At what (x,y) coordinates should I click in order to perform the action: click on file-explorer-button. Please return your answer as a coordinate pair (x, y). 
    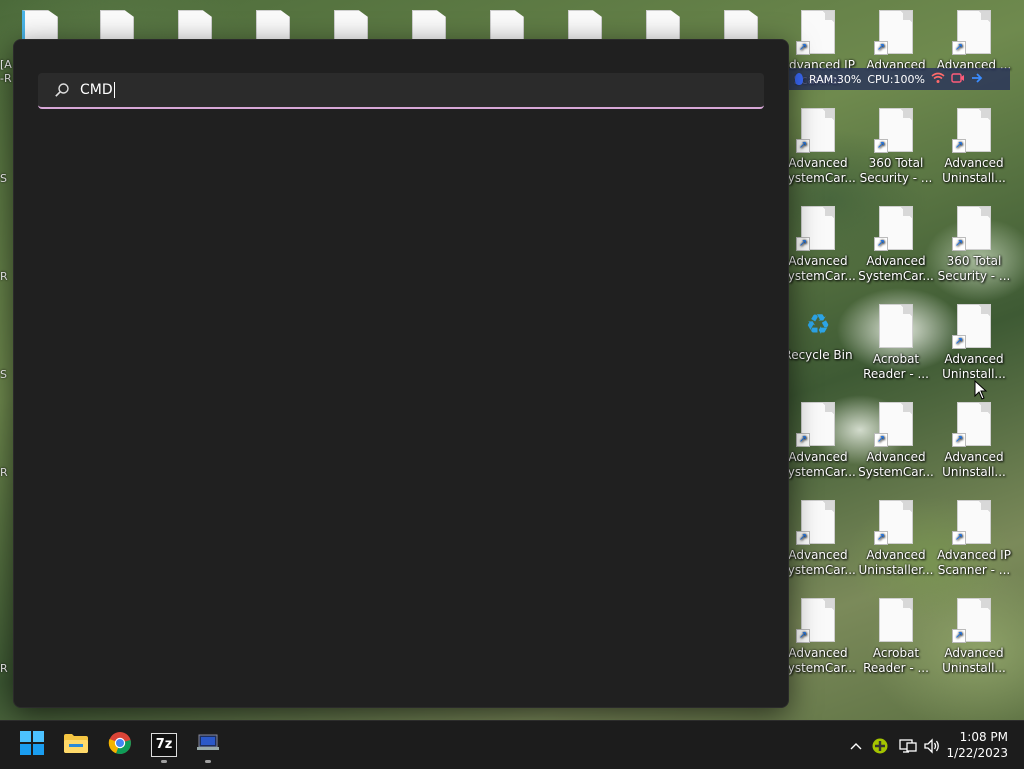
    Looking at the image, I should click on (76, 745).